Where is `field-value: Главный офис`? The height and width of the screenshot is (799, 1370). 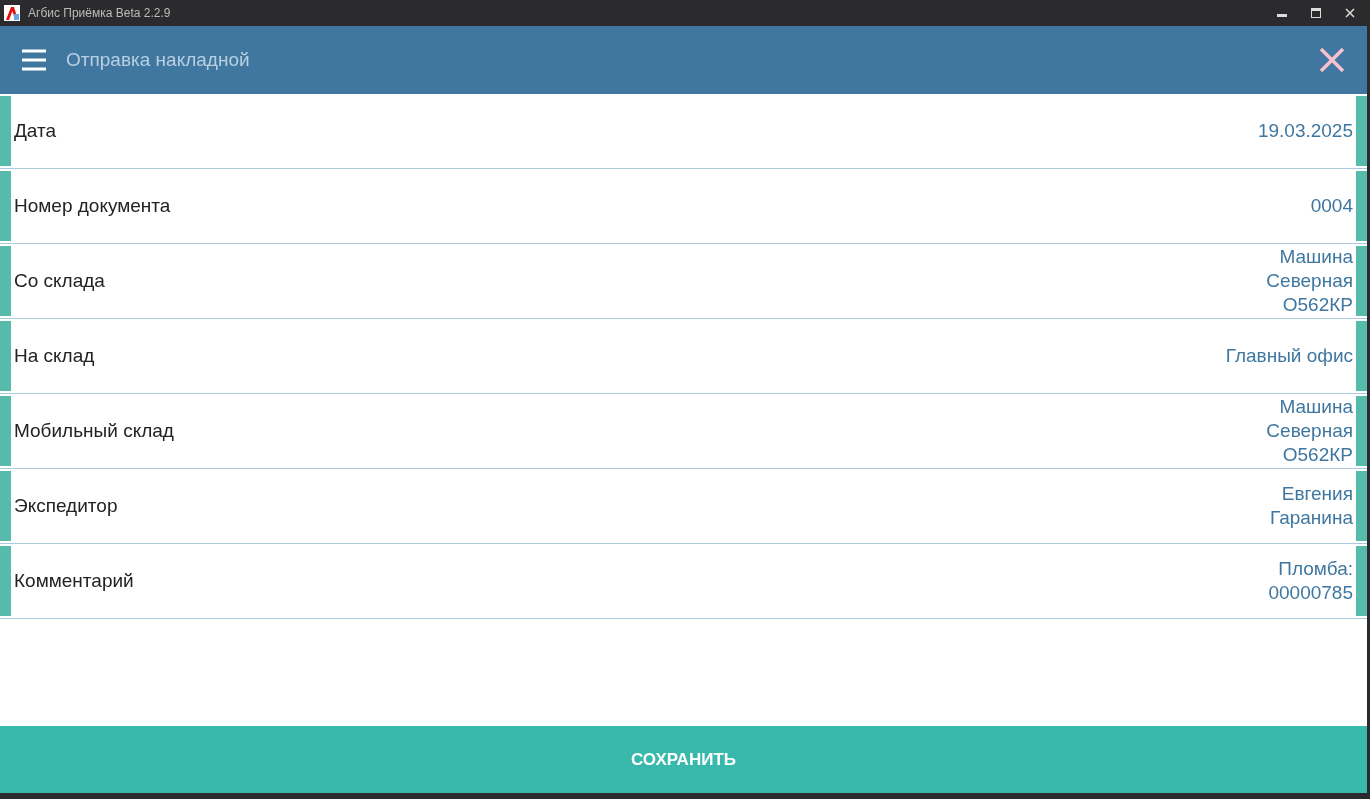 field-value: Главный офис is located at coordinates (1290, 356).